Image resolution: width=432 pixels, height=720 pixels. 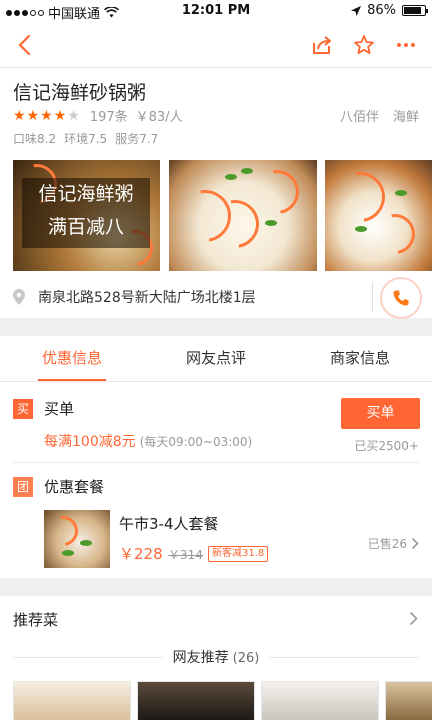 I want to click on address-row: 南泉北路528号新大陆广场北楼1层, so click(x=216, y=296).